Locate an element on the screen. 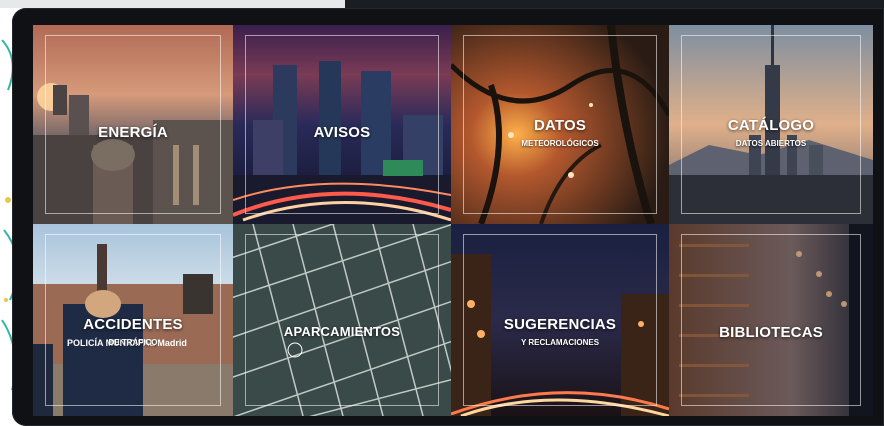 The image size is (884, 426). tile-avisos: AVISOS is located at coordinates (342, 124).